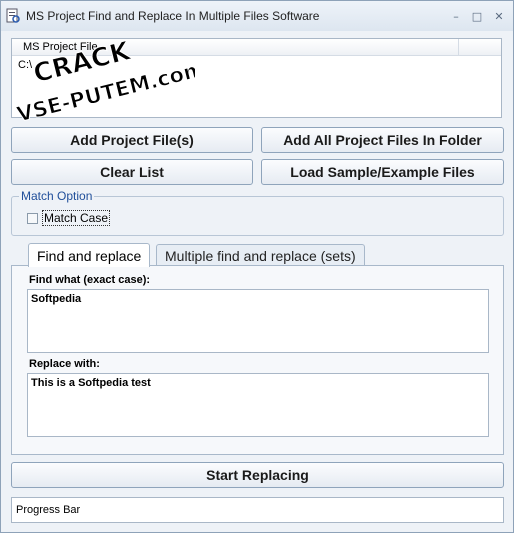 The height and width of the screenshot is (533, 514). Describe the element at coordinates (132, 140) in the screenshot. I see `add-project-files-button: Add Project File(s)` at that location.